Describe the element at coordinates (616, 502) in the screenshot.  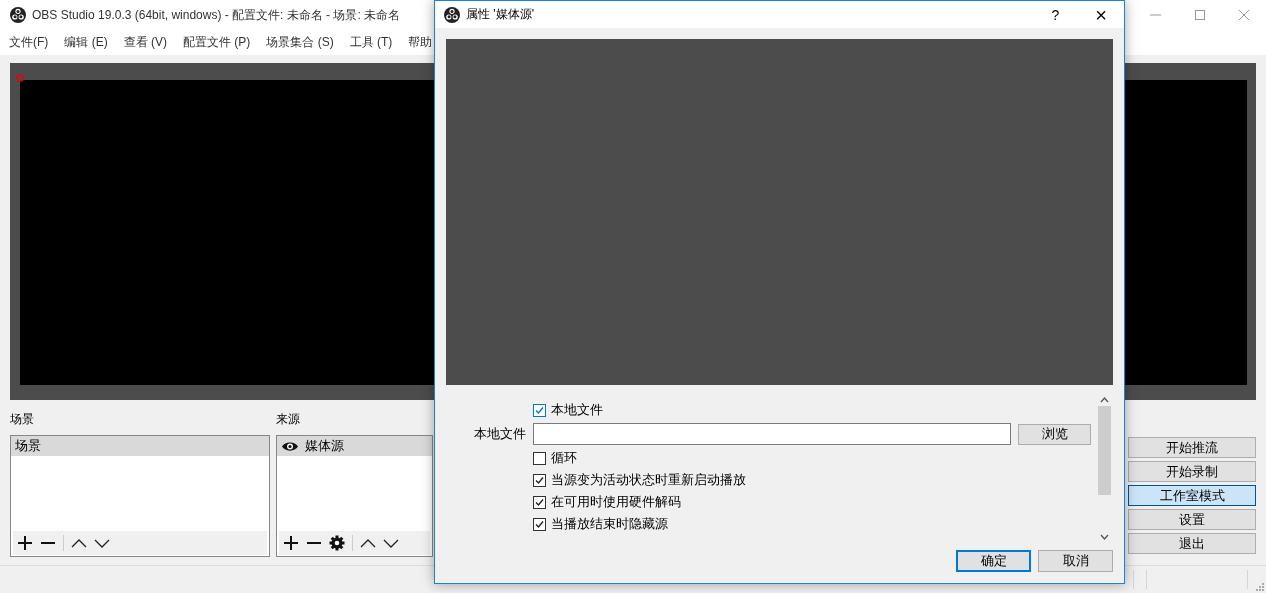
I see `checkbox-label: 在可用时使用硬件解码` at that location.